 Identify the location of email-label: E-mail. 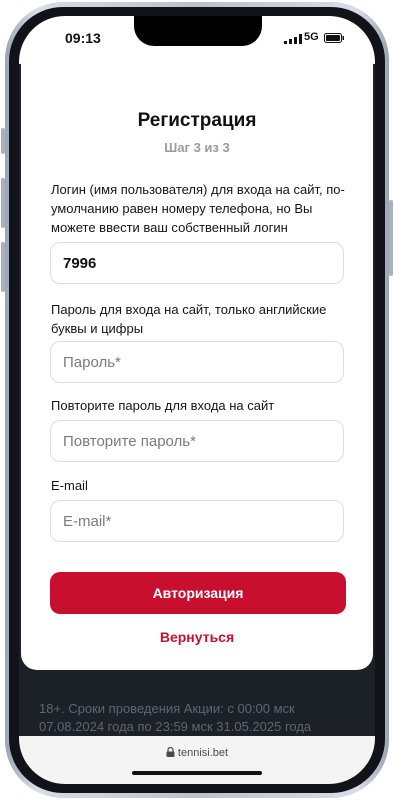
(69, 485).